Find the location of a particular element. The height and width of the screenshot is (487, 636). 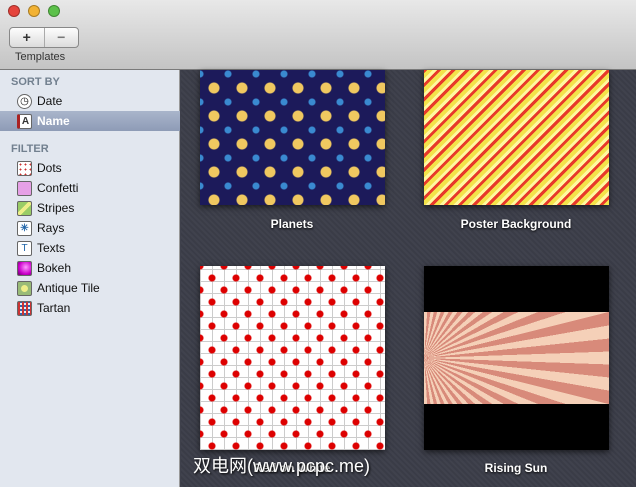

filter-item-tartan: Tartan is located at coordinates (90, 308).